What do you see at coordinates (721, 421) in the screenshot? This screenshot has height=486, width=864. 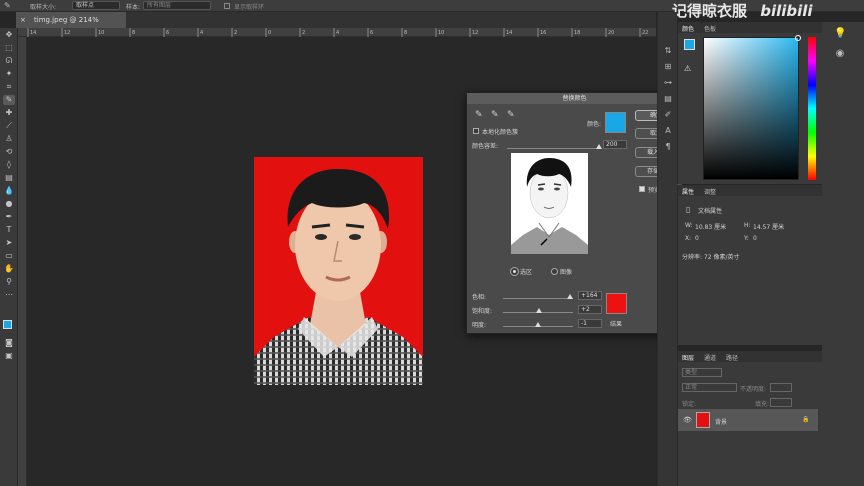 I see `layer-name: 背景` at bounding box center [721, 421].